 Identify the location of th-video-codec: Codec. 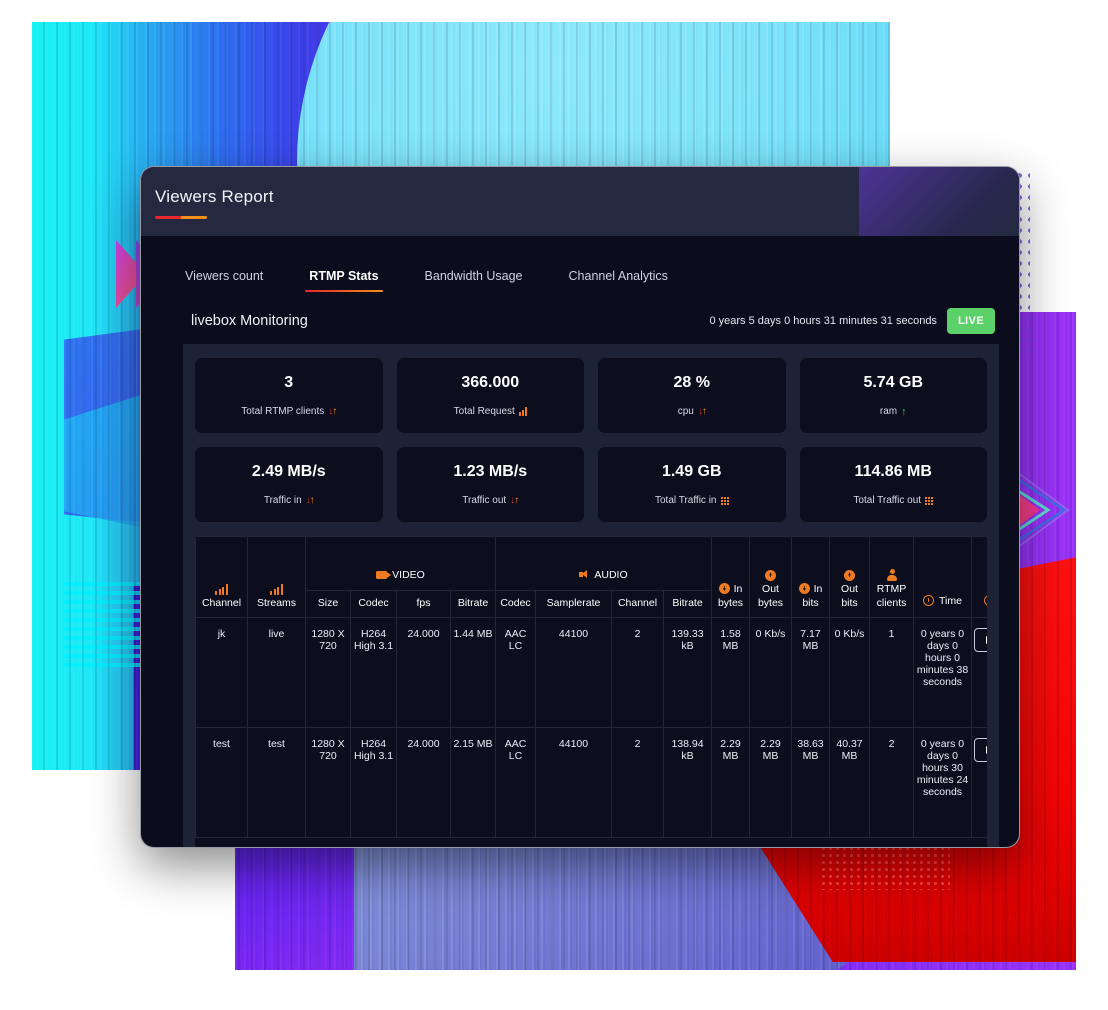
(373, 604).